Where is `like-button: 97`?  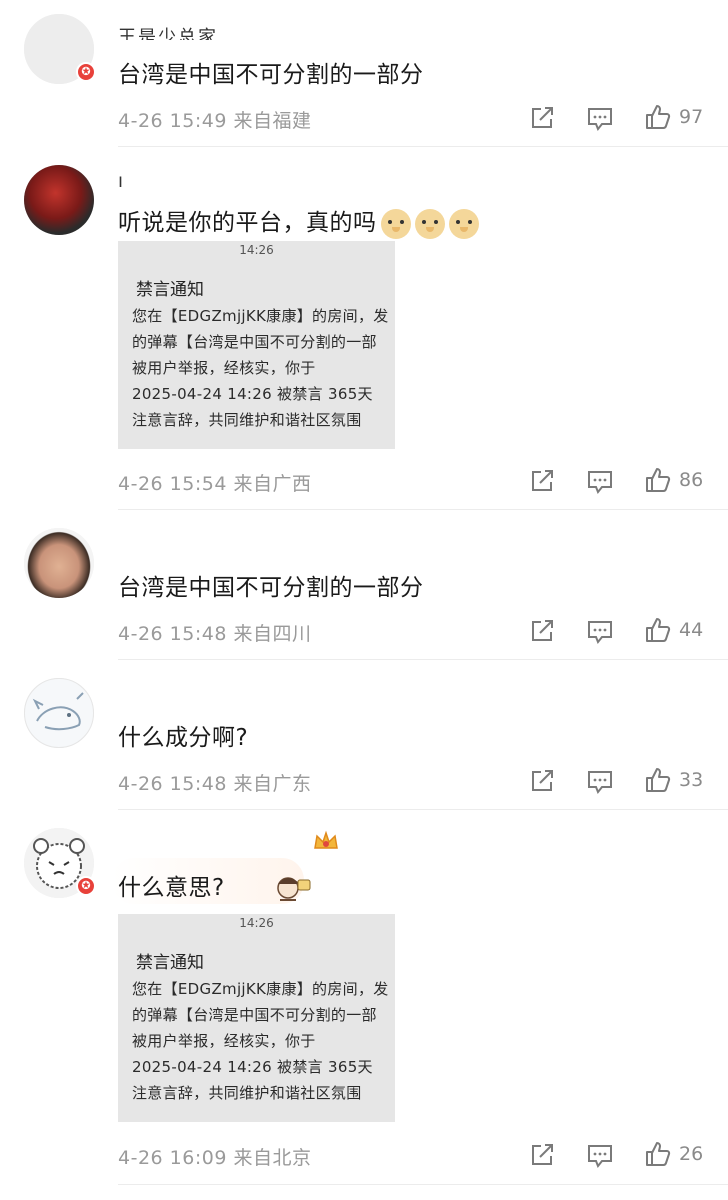 like-button: 97 is located at coordinates (674, 117).